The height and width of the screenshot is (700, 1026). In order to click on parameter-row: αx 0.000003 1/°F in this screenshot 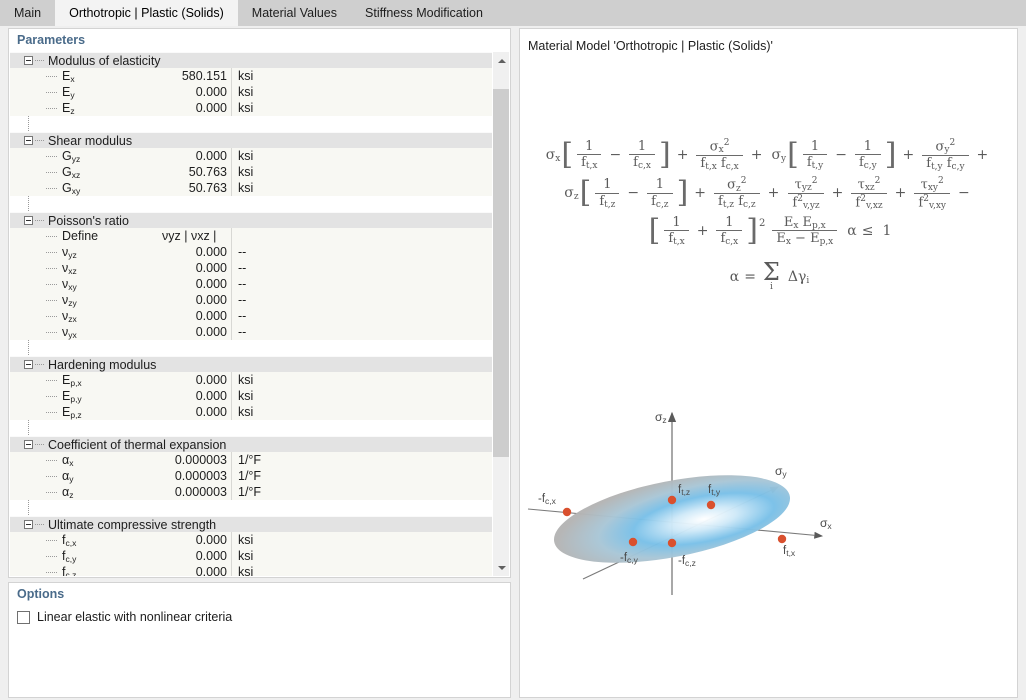, I will do `click(251, 460)`.